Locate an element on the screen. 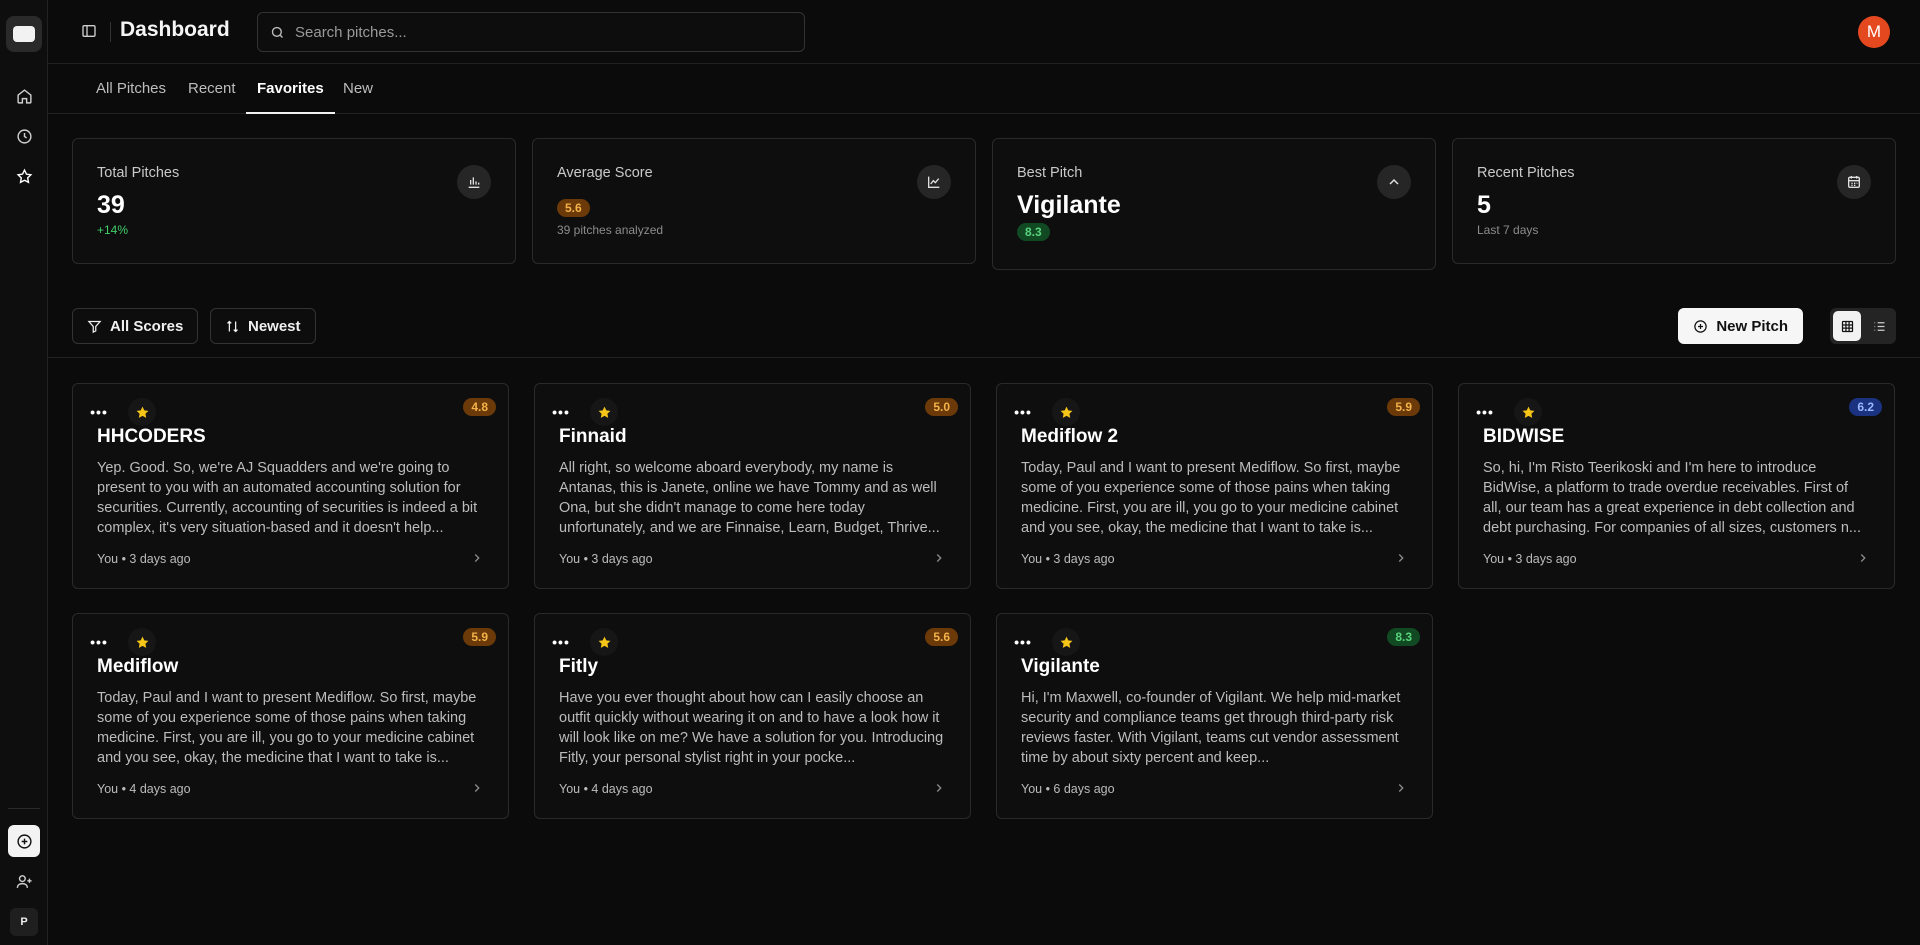 This screenshot has height=945, width=1920. clock-icon is located at coordinates (24, 136).